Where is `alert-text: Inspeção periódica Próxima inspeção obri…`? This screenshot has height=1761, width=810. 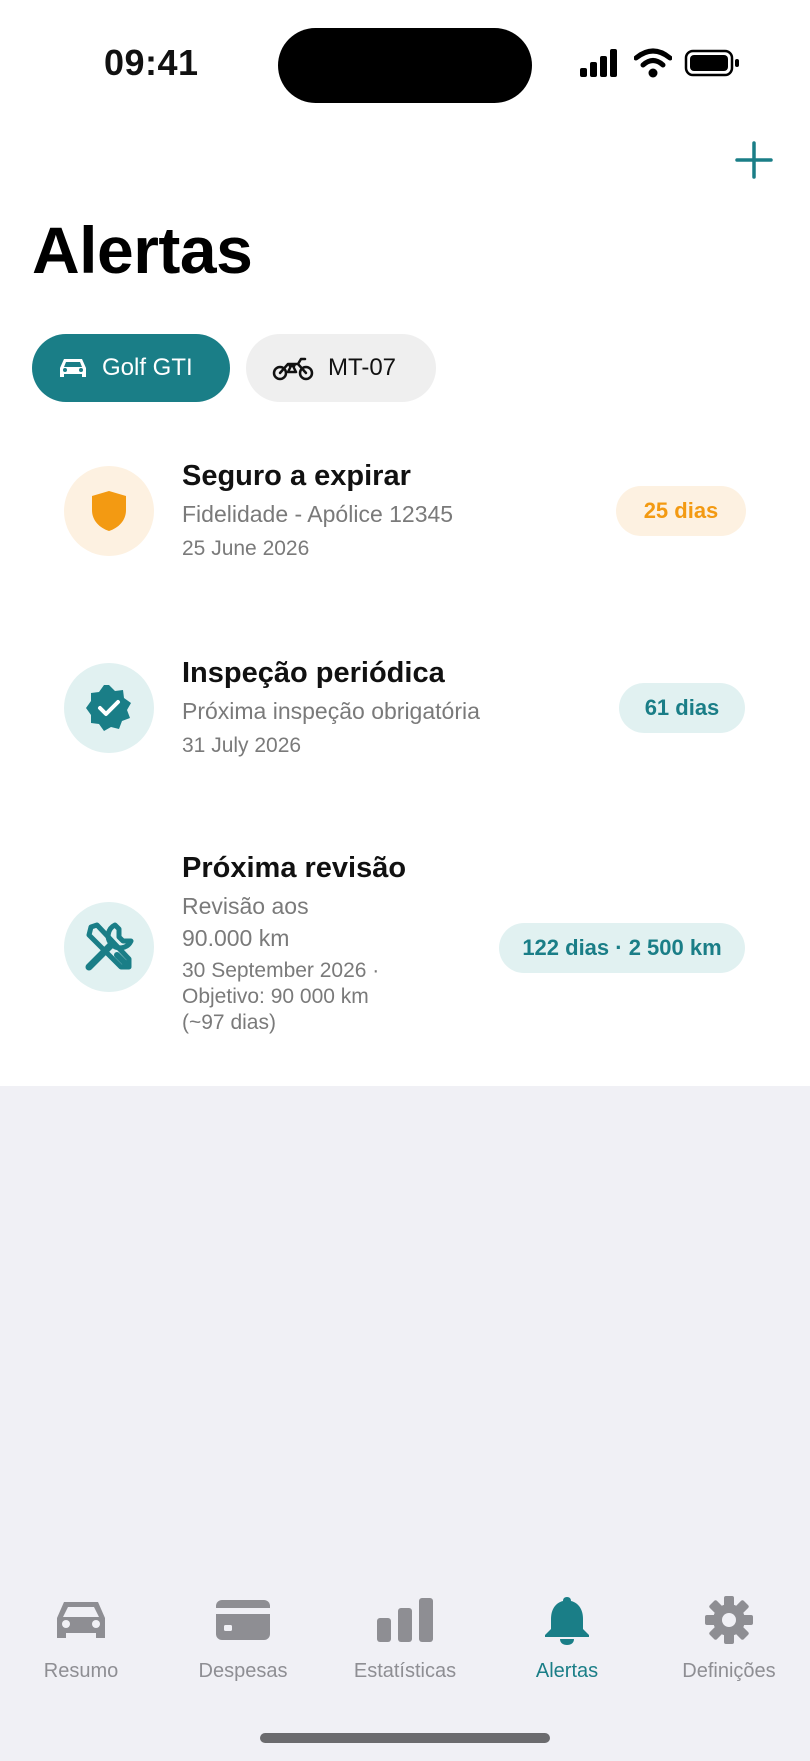 alert-text: Inspeção periódica Próxima inspeção obri… is located at coordinates (331, 707).